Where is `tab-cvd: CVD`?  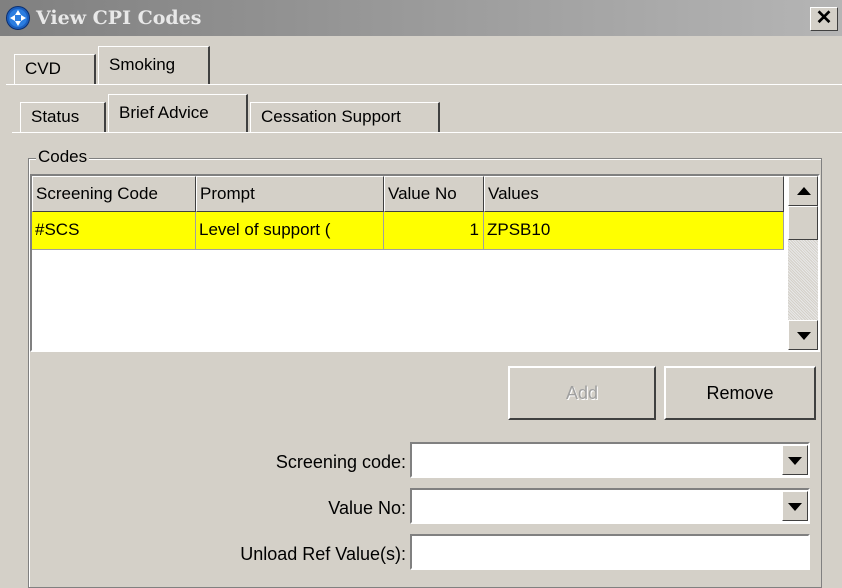 tab-cvd: CVD is located at coordinates (55, 69).